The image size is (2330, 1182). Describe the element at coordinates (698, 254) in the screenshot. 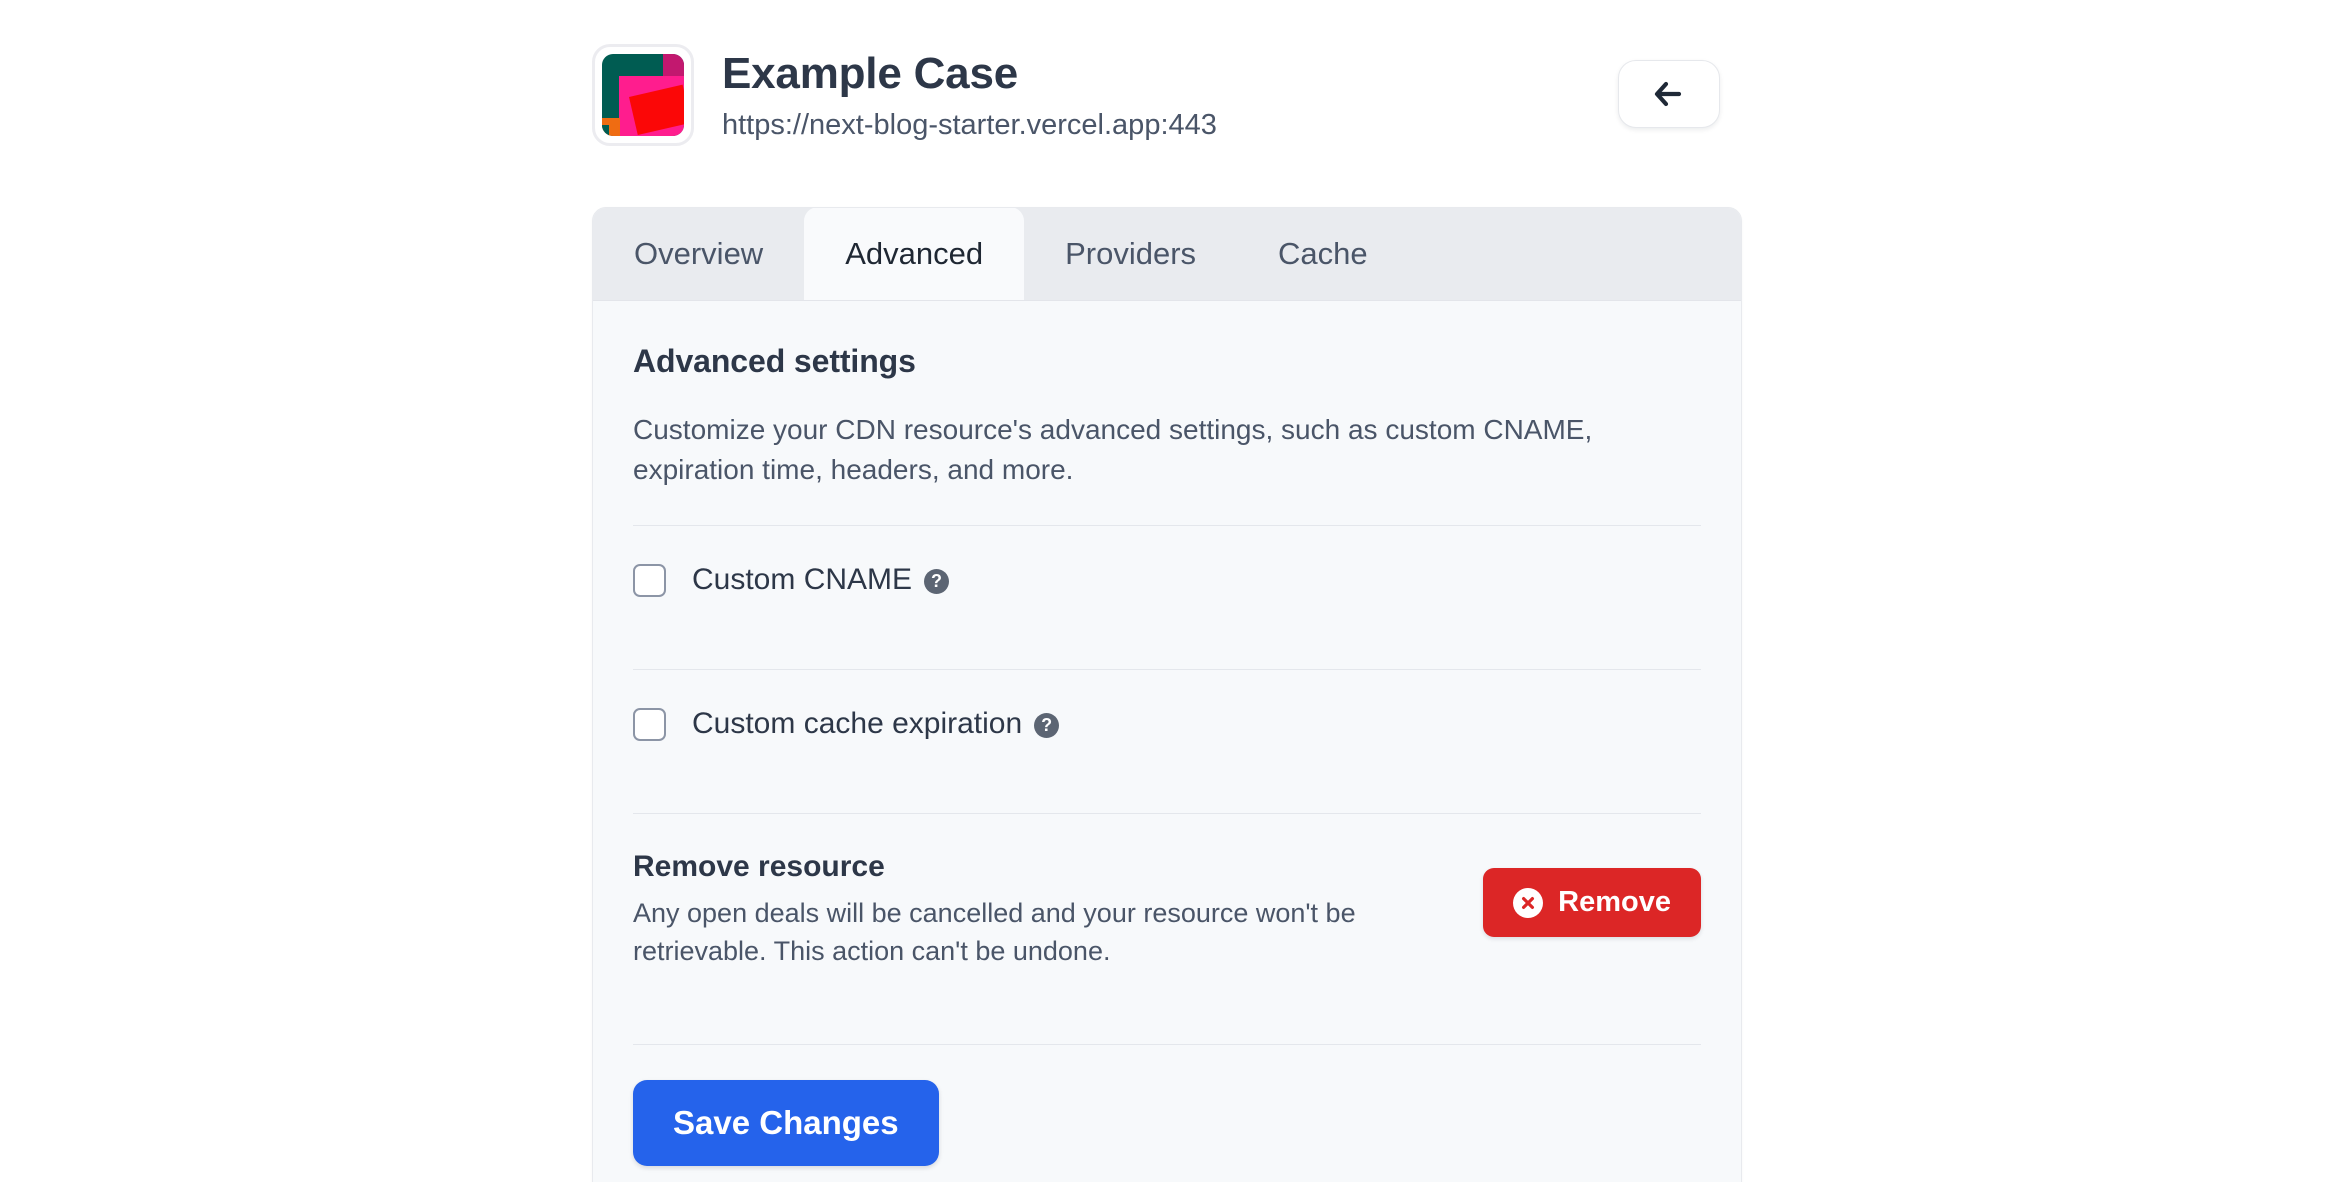

I see `tab-overview: Overview` at that location.